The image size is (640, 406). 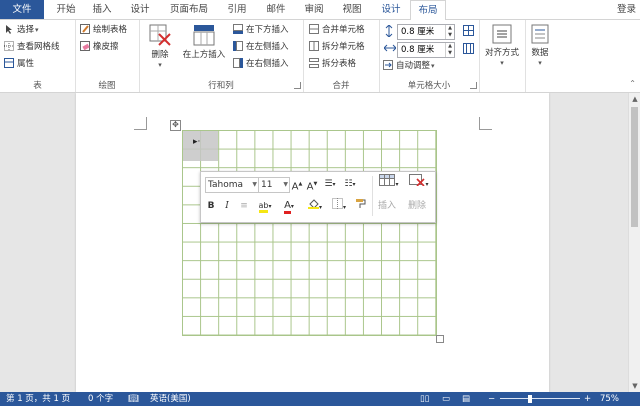 What do you see at coordinates (99, 47) in the screenshot?
I see `eraser-button: 橡皮擦` at bounding box center [99, 47].